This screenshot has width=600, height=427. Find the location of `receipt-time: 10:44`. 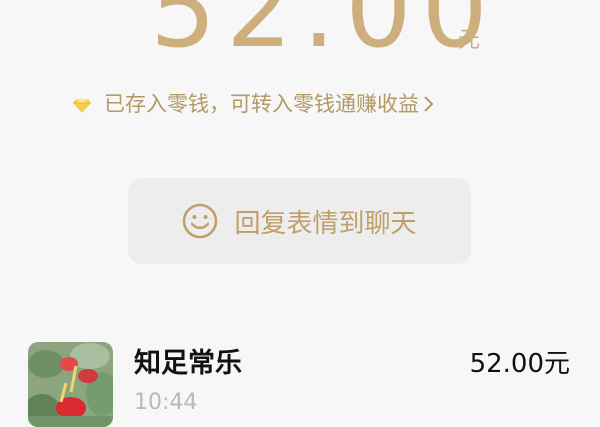

receipt-time: 10:44 is located at coordinates (166, 402).